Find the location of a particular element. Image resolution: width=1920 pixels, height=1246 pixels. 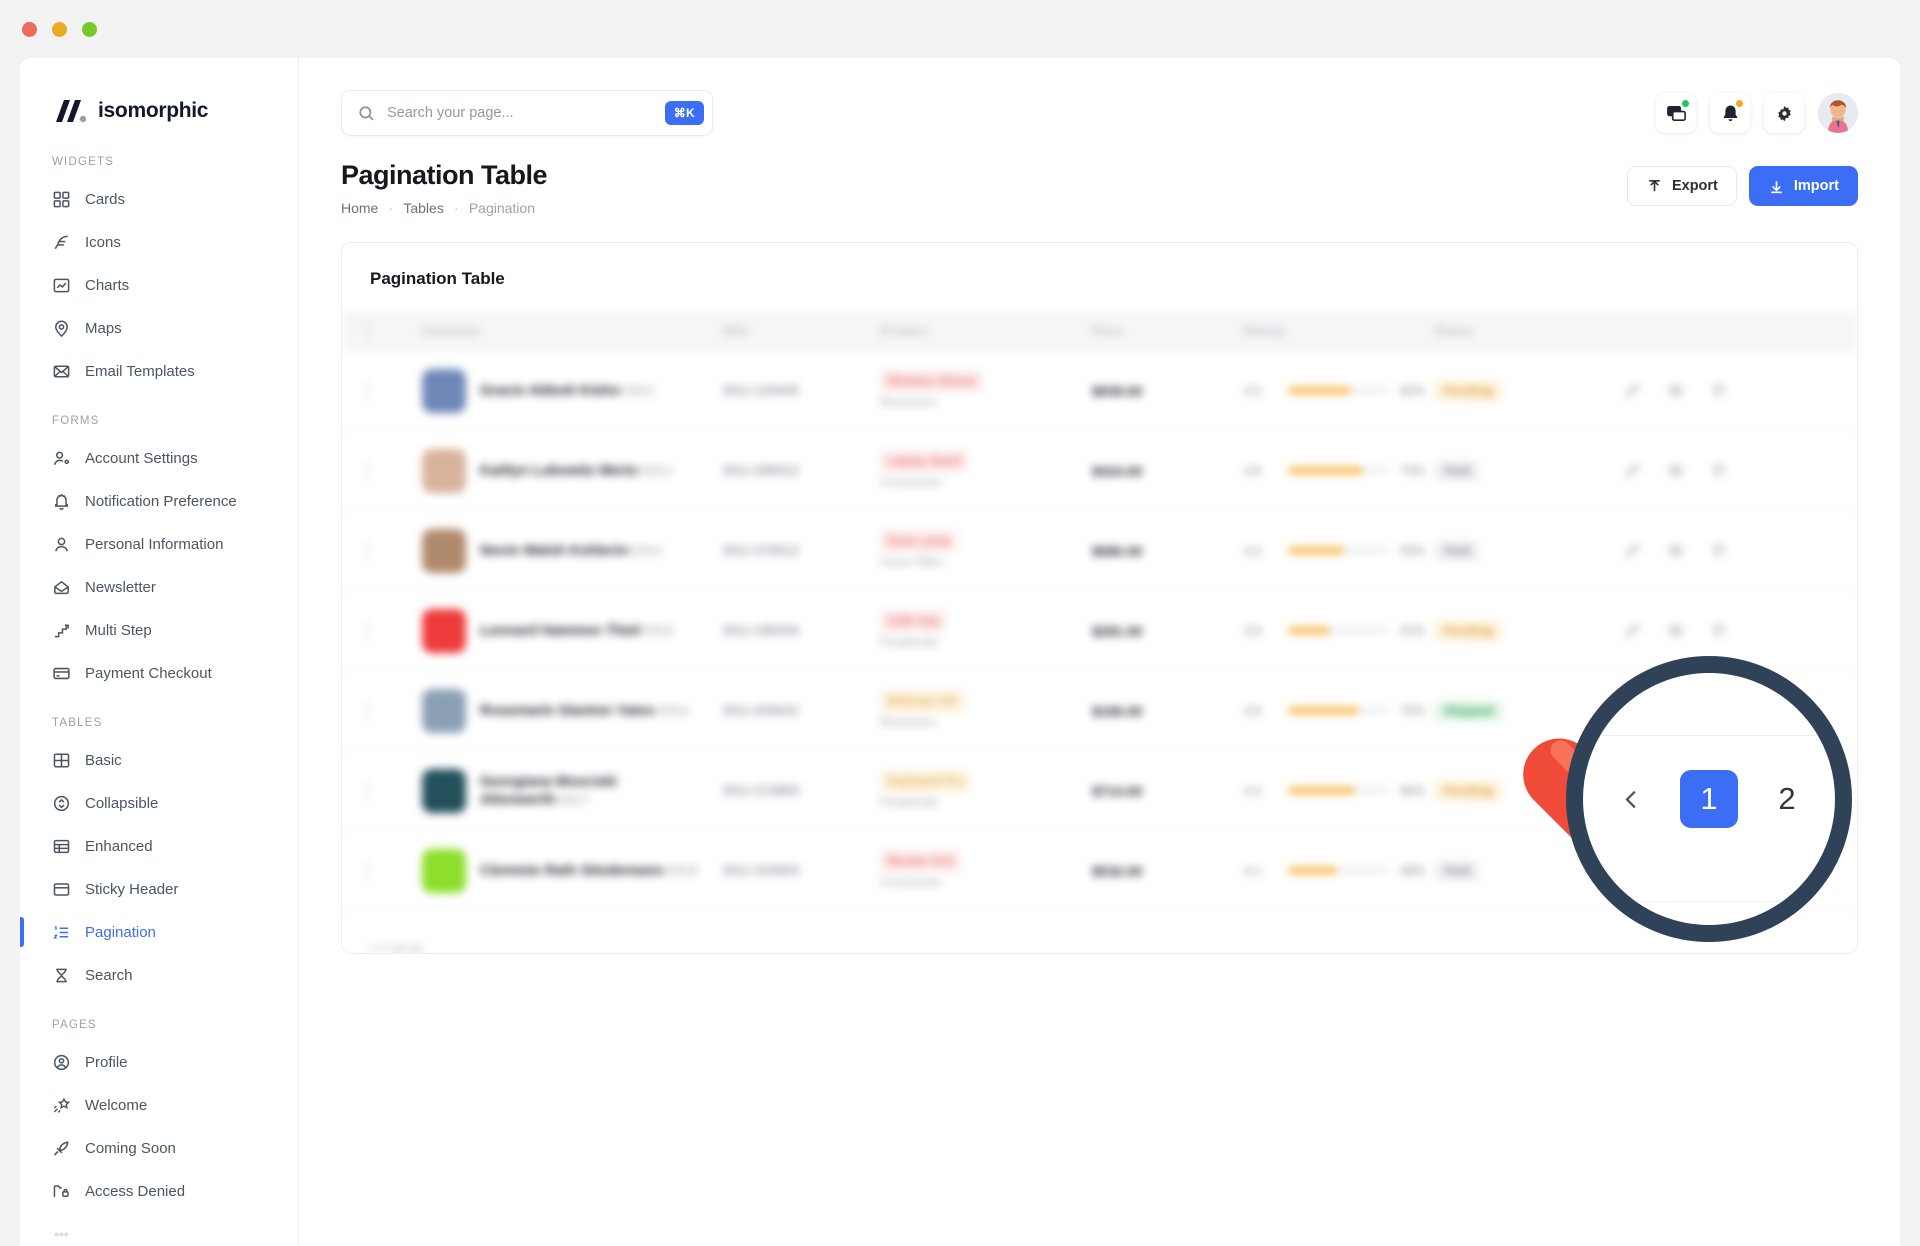

column-header-customer: Customer is located at coordinates (572, 331).